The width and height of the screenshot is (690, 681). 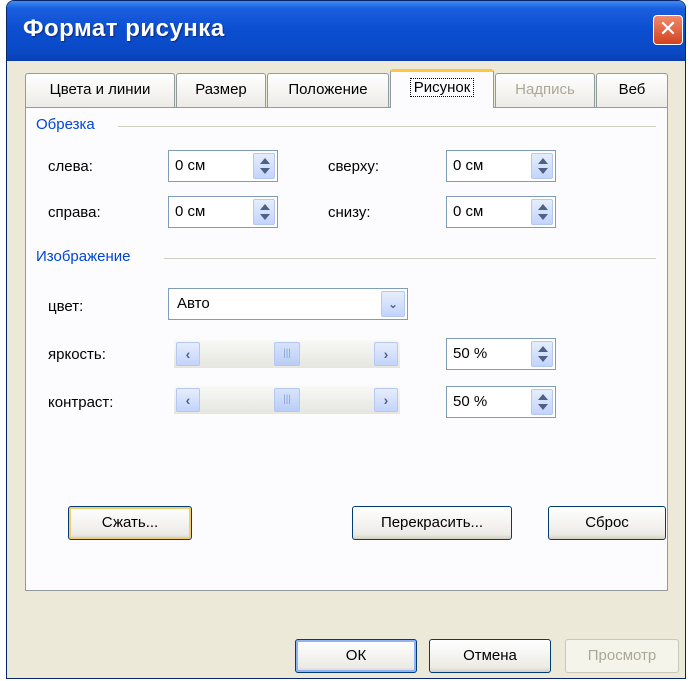 What do you see at coordinates (393, 304) in the screenshot?
I see `chevron-down-icon: ⌄` at bounding box center [393, 304].